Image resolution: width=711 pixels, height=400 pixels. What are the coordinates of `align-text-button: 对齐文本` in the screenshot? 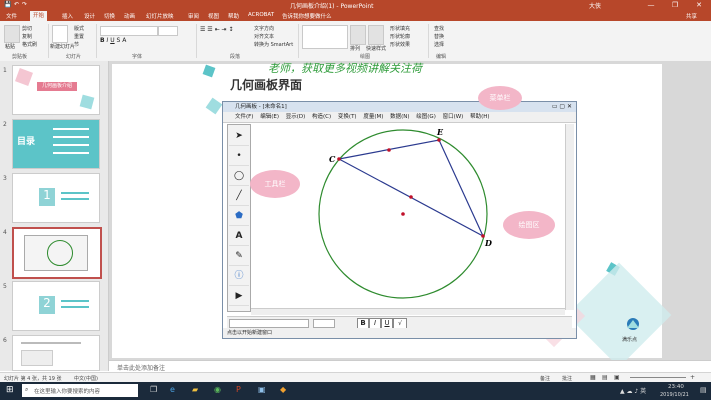 It's located at (264, 36).